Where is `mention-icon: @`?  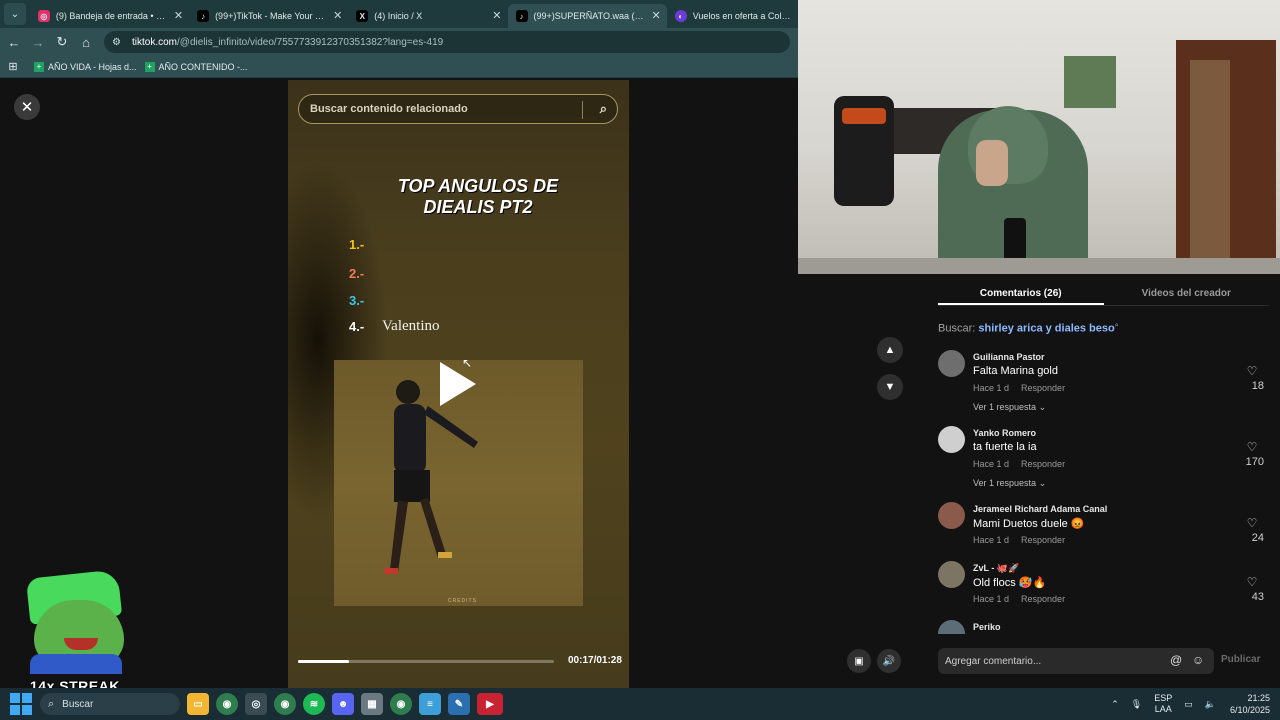 mention-icon: @ is located at coordinates (1176, 660).